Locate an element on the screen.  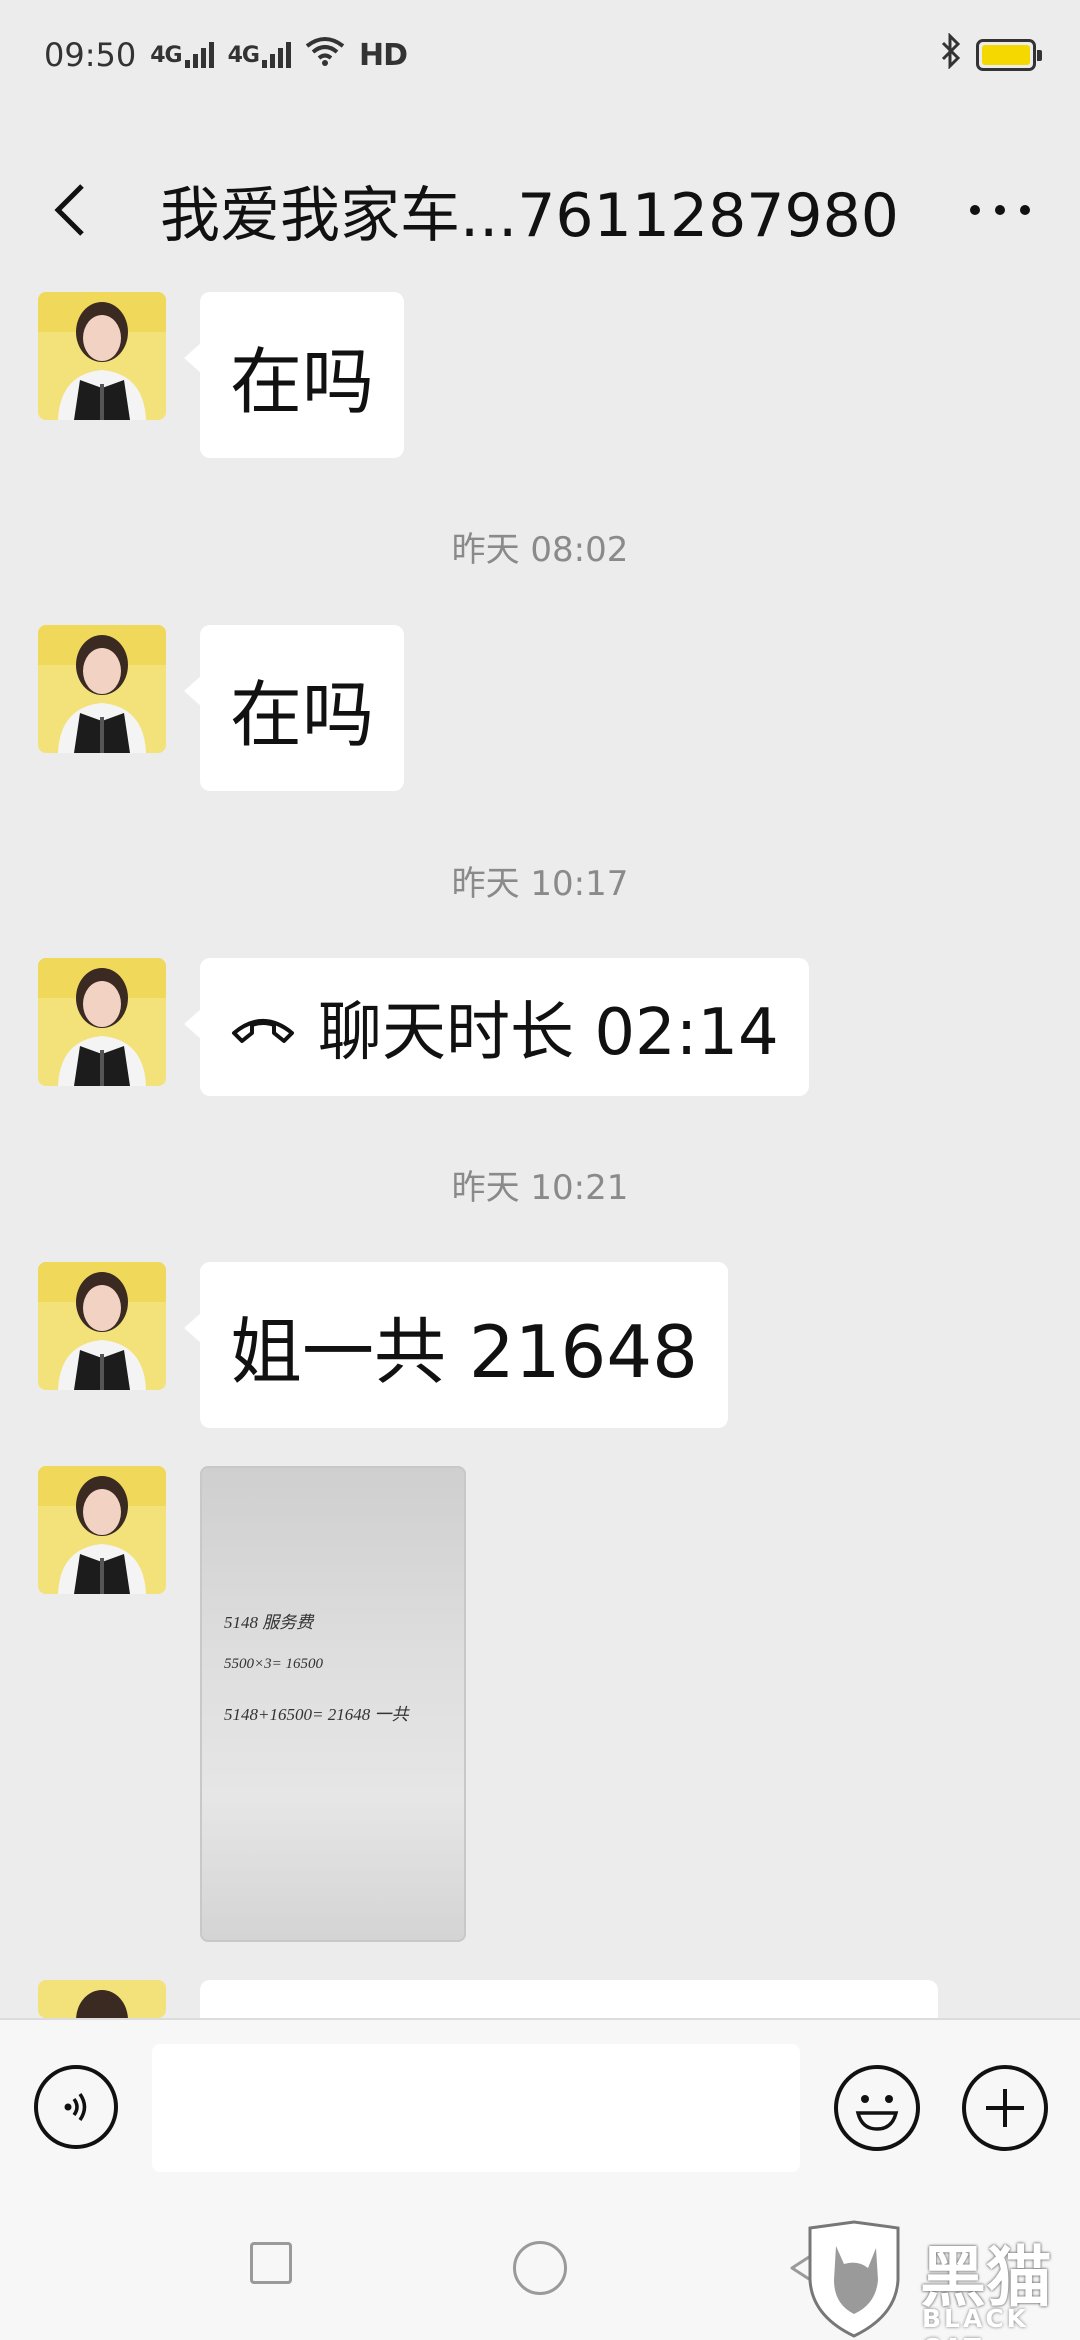
more-dots-icon is located at coordinates (1000, 210).